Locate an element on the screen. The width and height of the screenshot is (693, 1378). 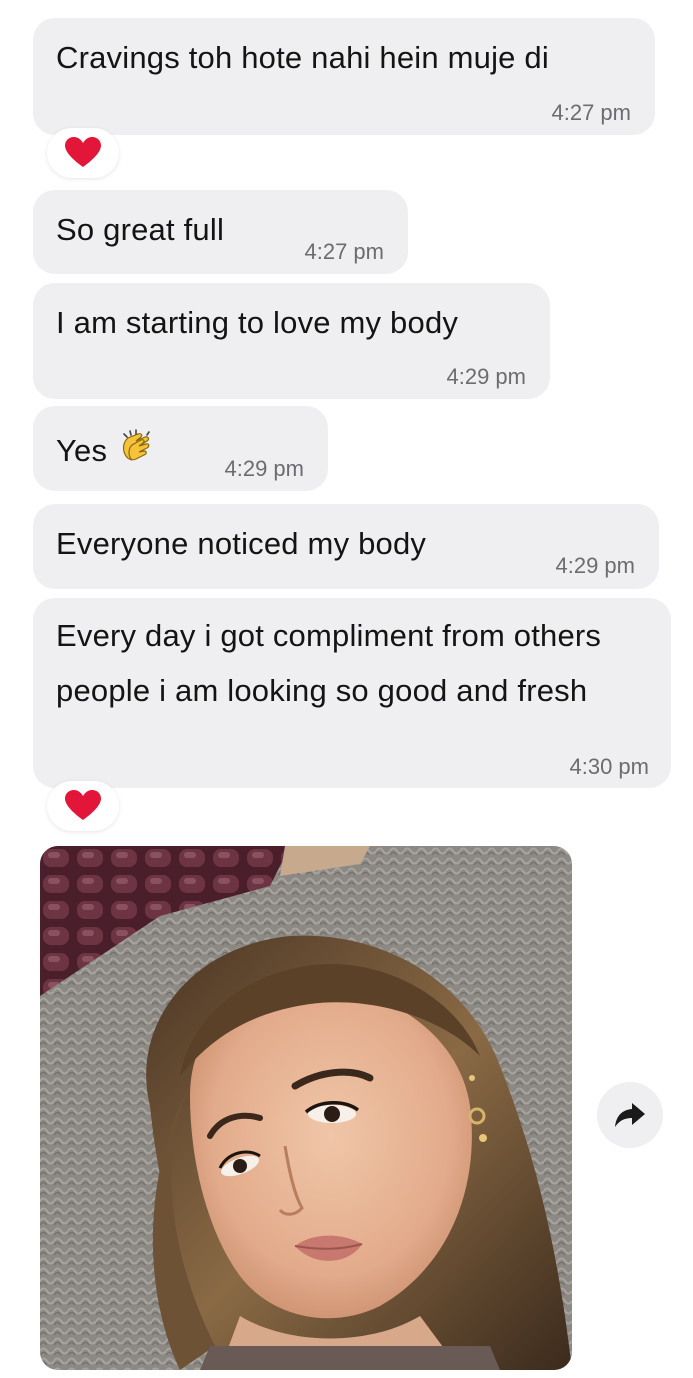
forward-arrow-icon is located at coordinates (630, 1115).